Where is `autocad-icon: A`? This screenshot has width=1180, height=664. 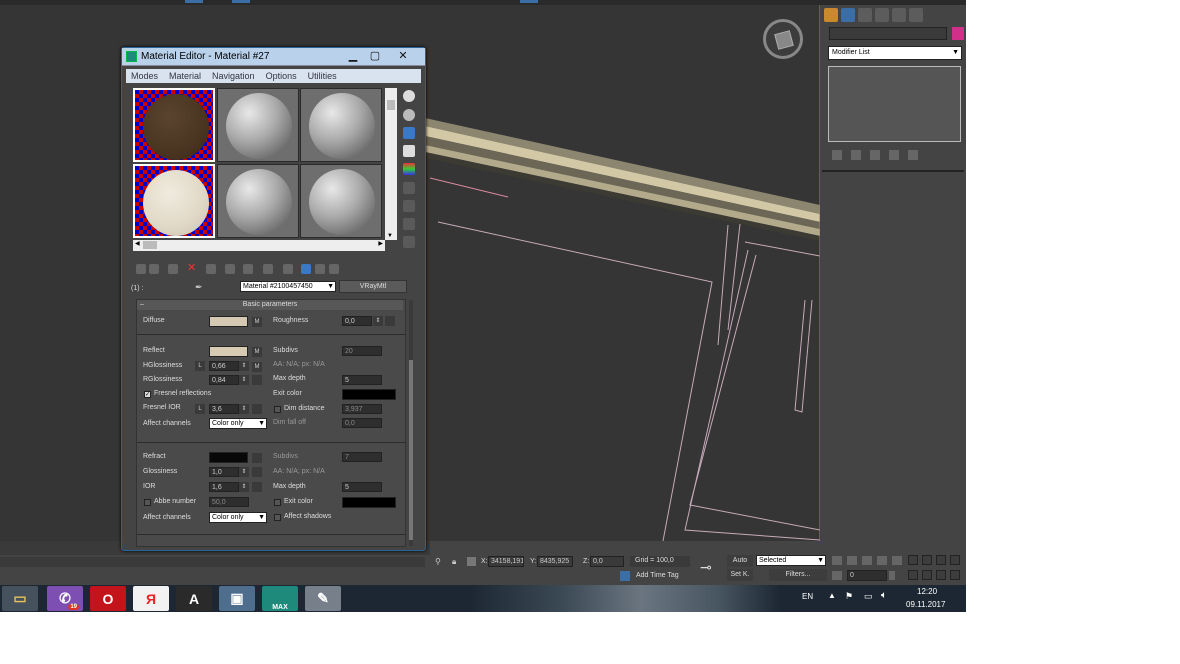 autocad-icon: A is located at coordinates (194, 598).